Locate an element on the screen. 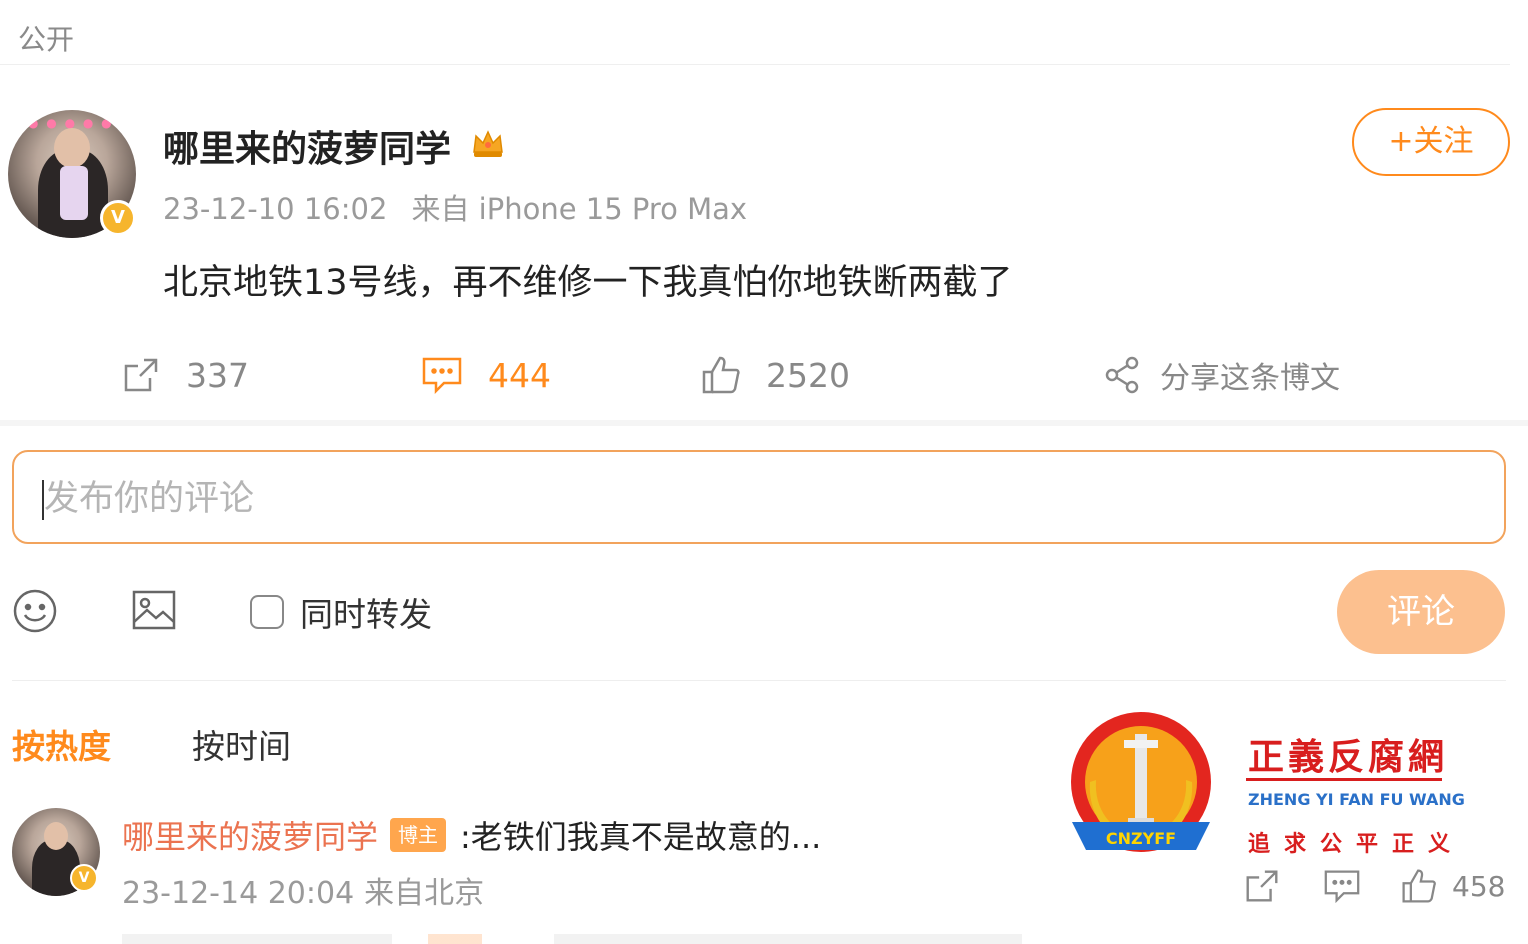 The width and height of the screenshot is (1528, 944). commenter-name: 哪里来的菠萝同学 is located at coordinates (250, 835).